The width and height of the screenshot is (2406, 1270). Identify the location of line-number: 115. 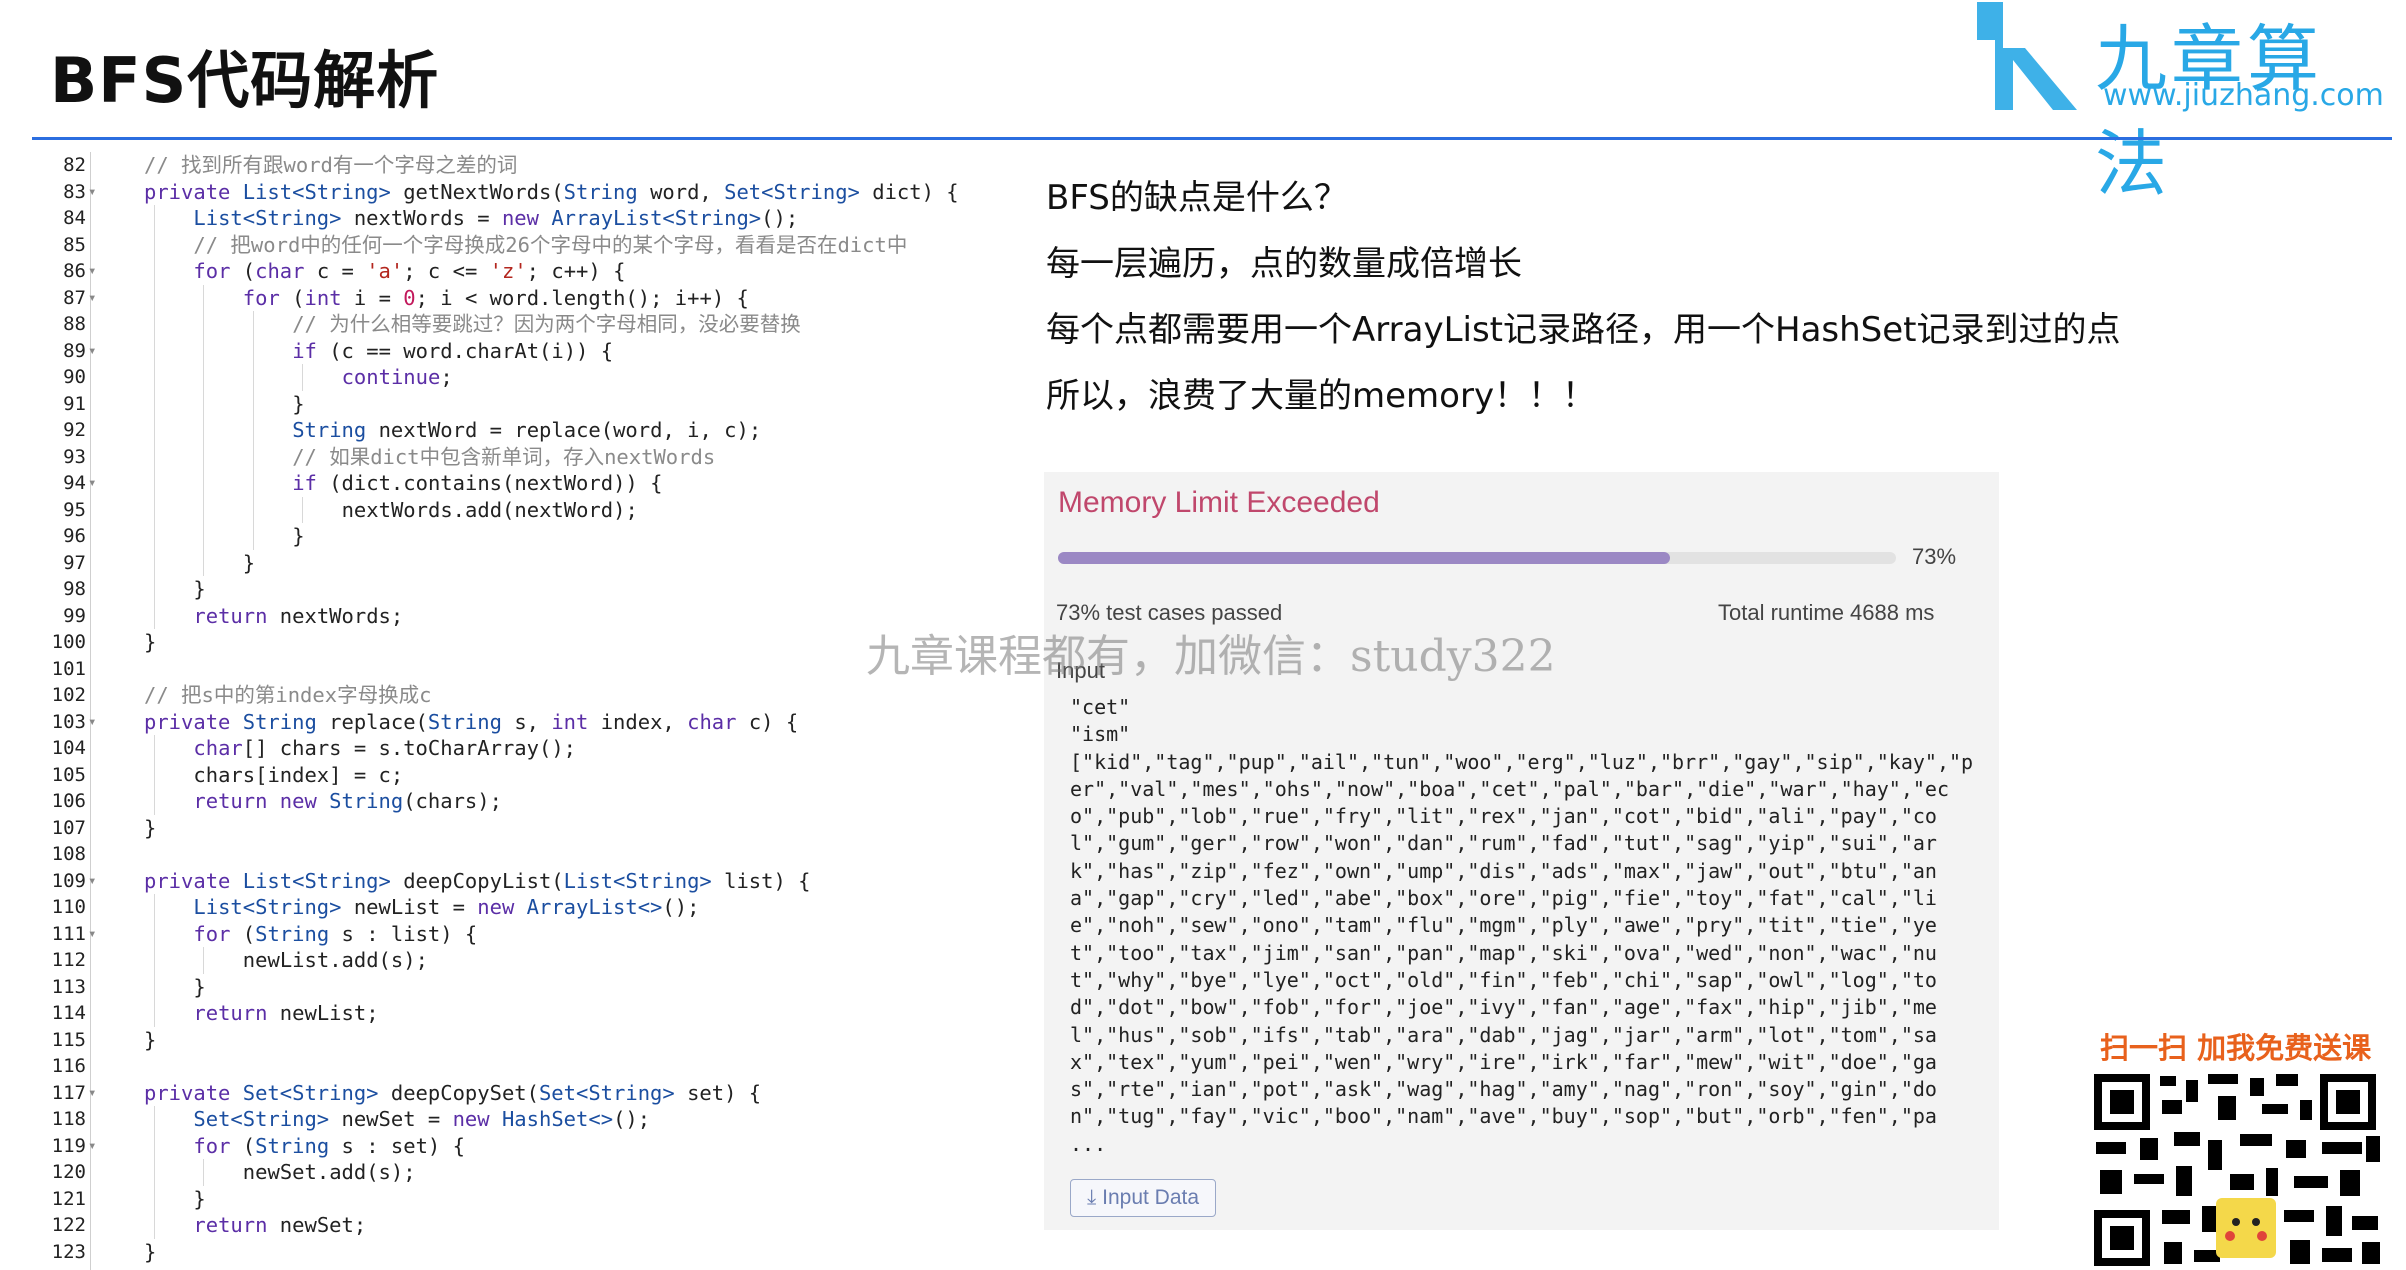
(68, 1039).